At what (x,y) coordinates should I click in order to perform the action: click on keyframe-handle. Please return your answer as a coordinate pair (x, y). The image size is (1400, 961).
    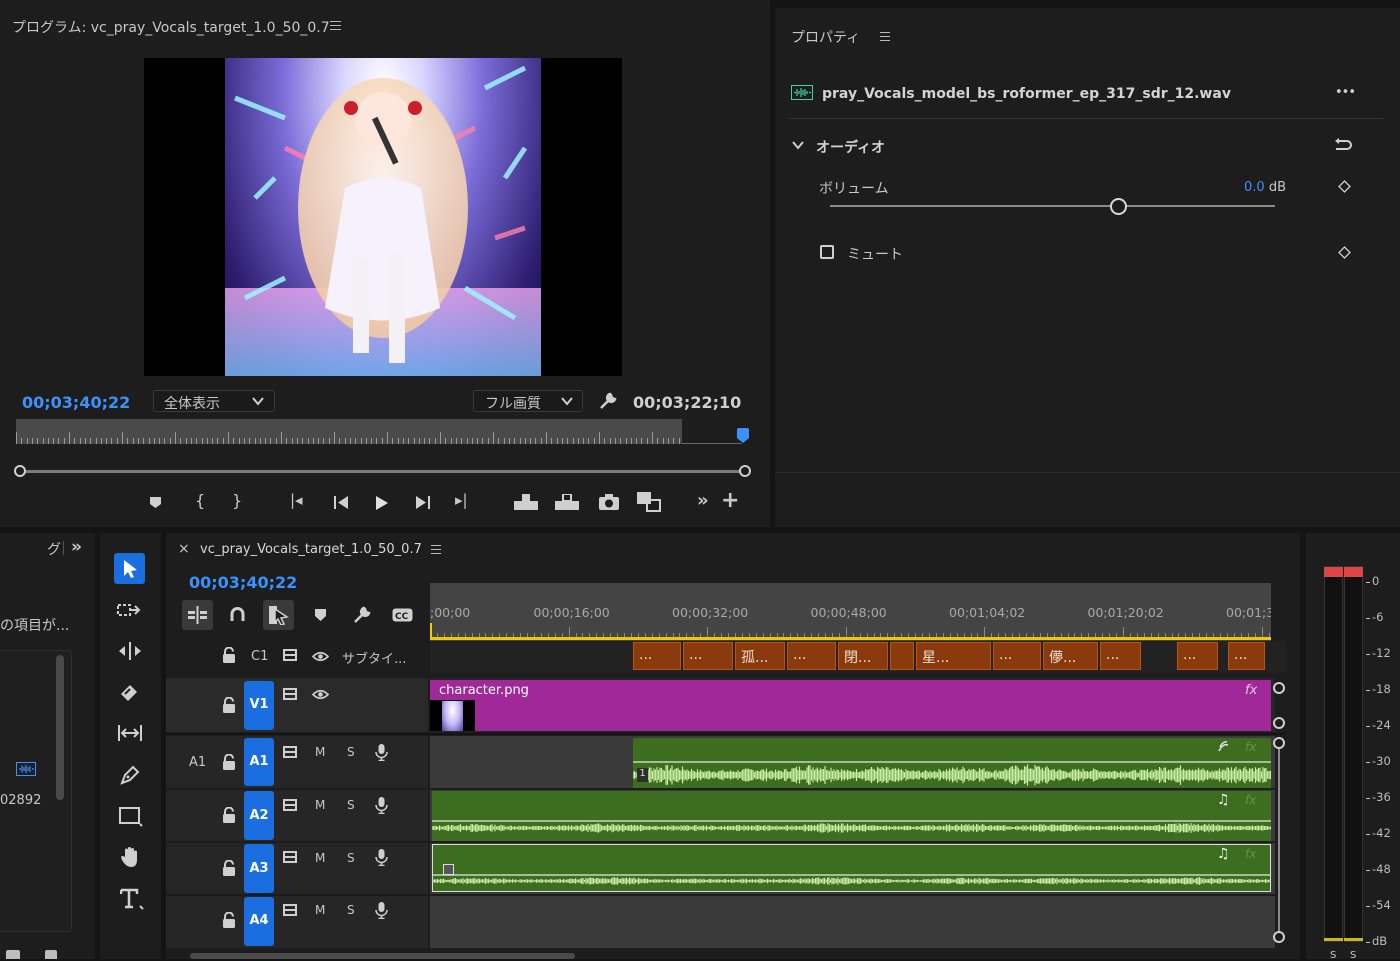
    Looking at the image, I should click on (448, 869).